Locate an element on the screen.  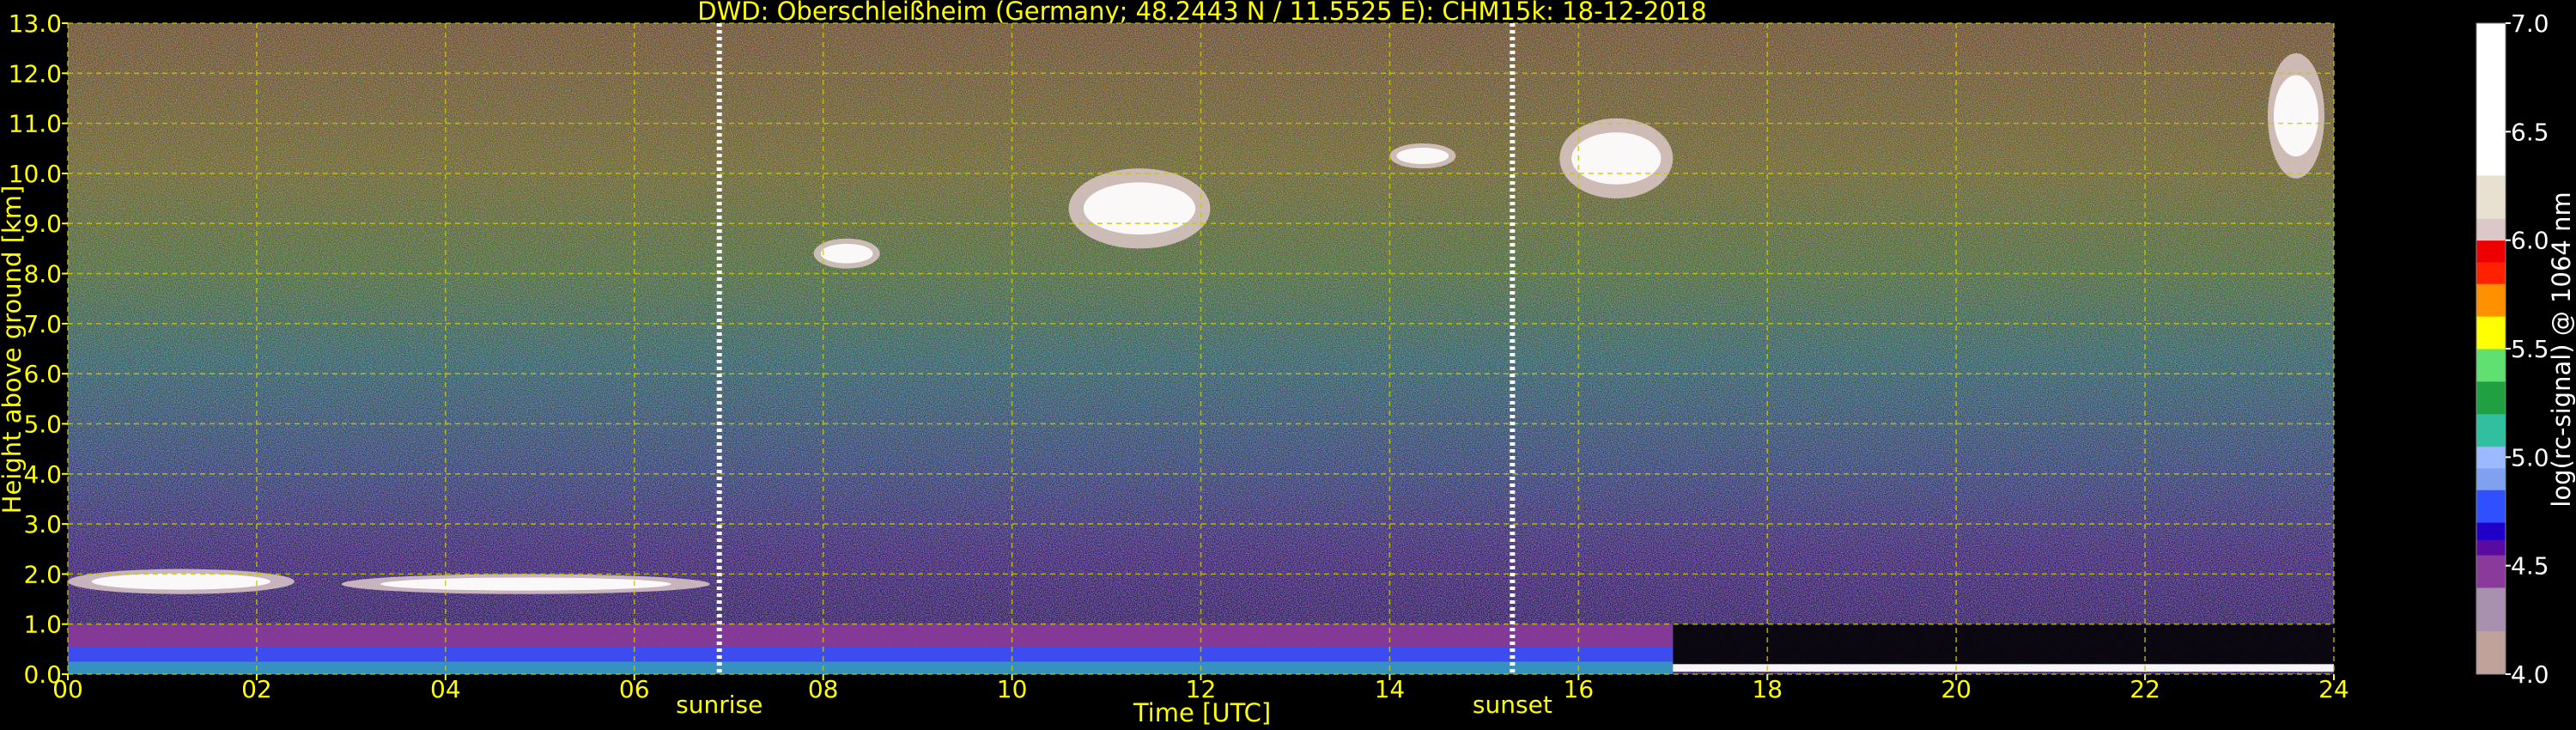
y-tick-label: 5.0 is located at coordinates (42, 424).